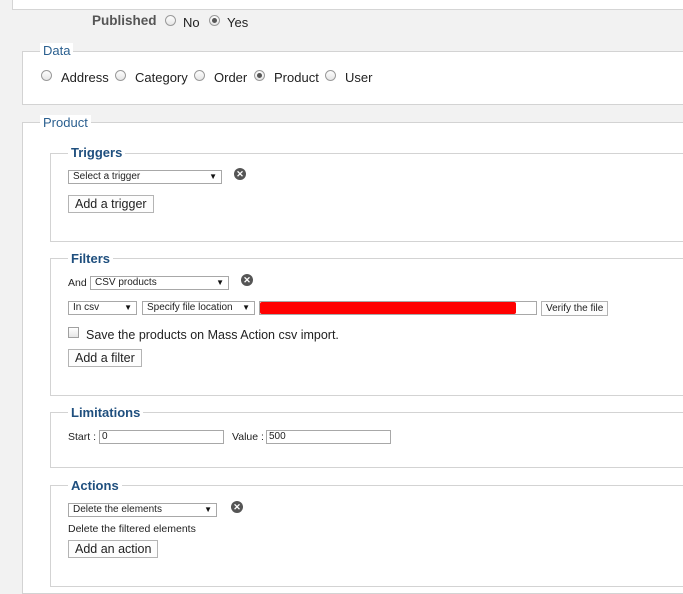 This screenshot has height=594, width=683. What do you see at coordinates (247, 280) in the screenshot?
I see `remove-filter-icon: ✕` at bounding box center [247, 280].